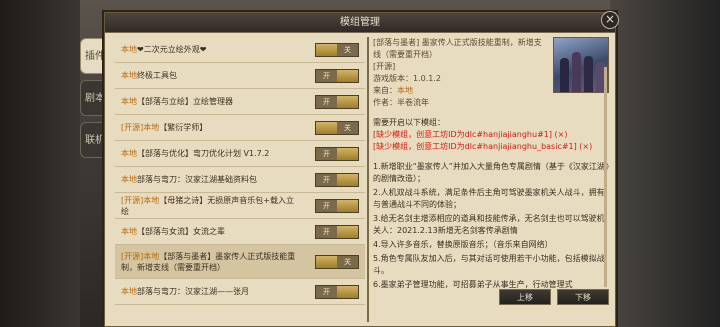 This screenshot has height=327, width=720. What do you see at coordinates (458, 103) in the screenshot?
I see `author-line: 作者：半卷流年` at bounding box center [458, 103].